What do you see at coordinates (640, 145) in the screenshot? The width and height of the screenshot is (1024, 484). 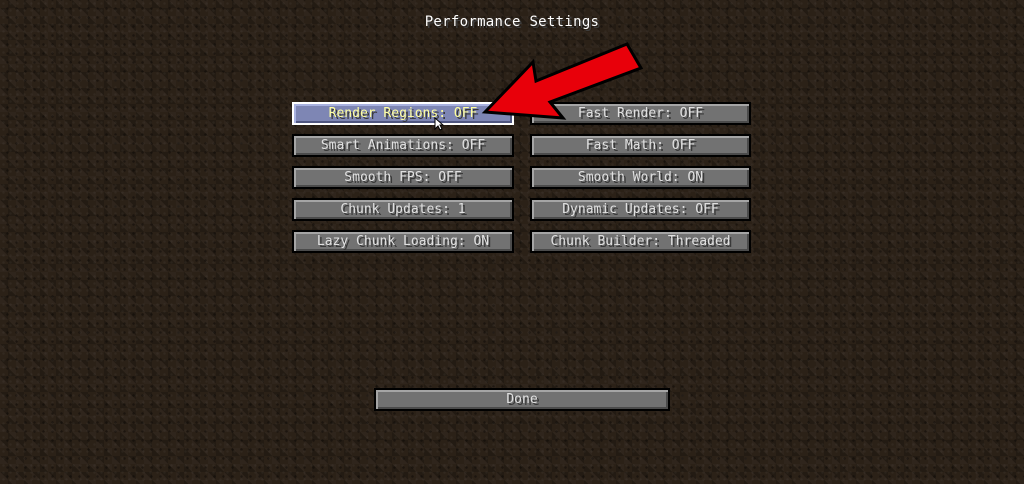 I see `fast-math-button: Fast Math: OFF` at bounding box center [640, 145].